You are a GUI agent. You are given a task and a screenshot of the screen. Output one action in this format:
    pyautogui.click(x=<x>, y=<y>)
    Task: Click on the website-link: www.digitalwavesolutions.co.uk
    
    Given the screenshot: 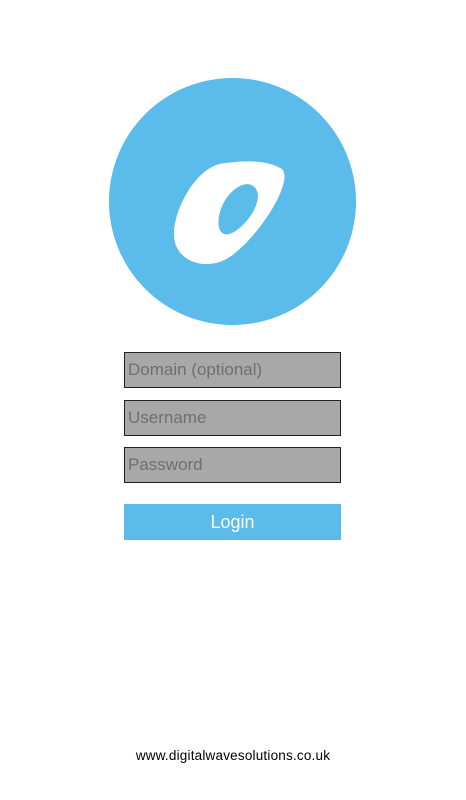 What is the action you would take?
    pyautogui.click(x=233, y=755)
    